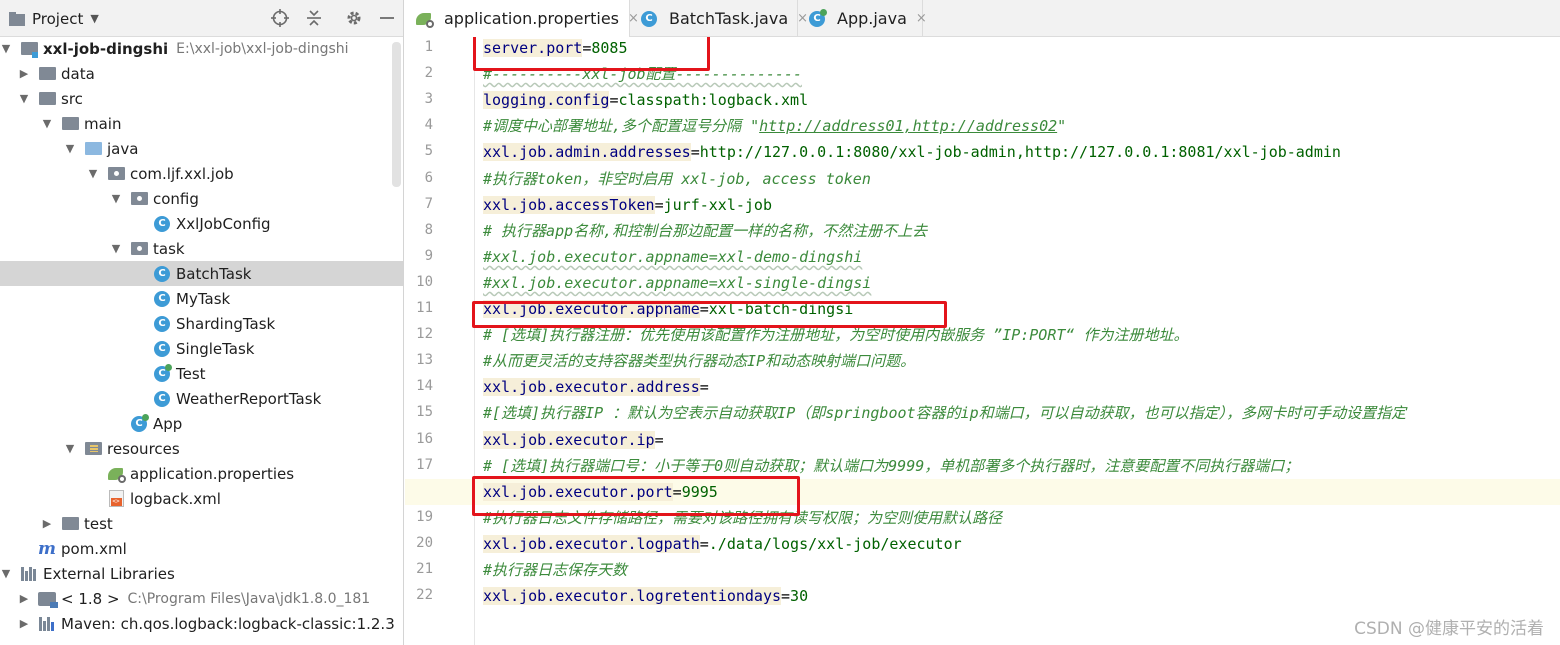 This screenshot has height=645, width=1560. What do you see at coordinates (982, 49) in the screenshot?
I see `code-line: server.port=8085` at bounding box center [982, 49].